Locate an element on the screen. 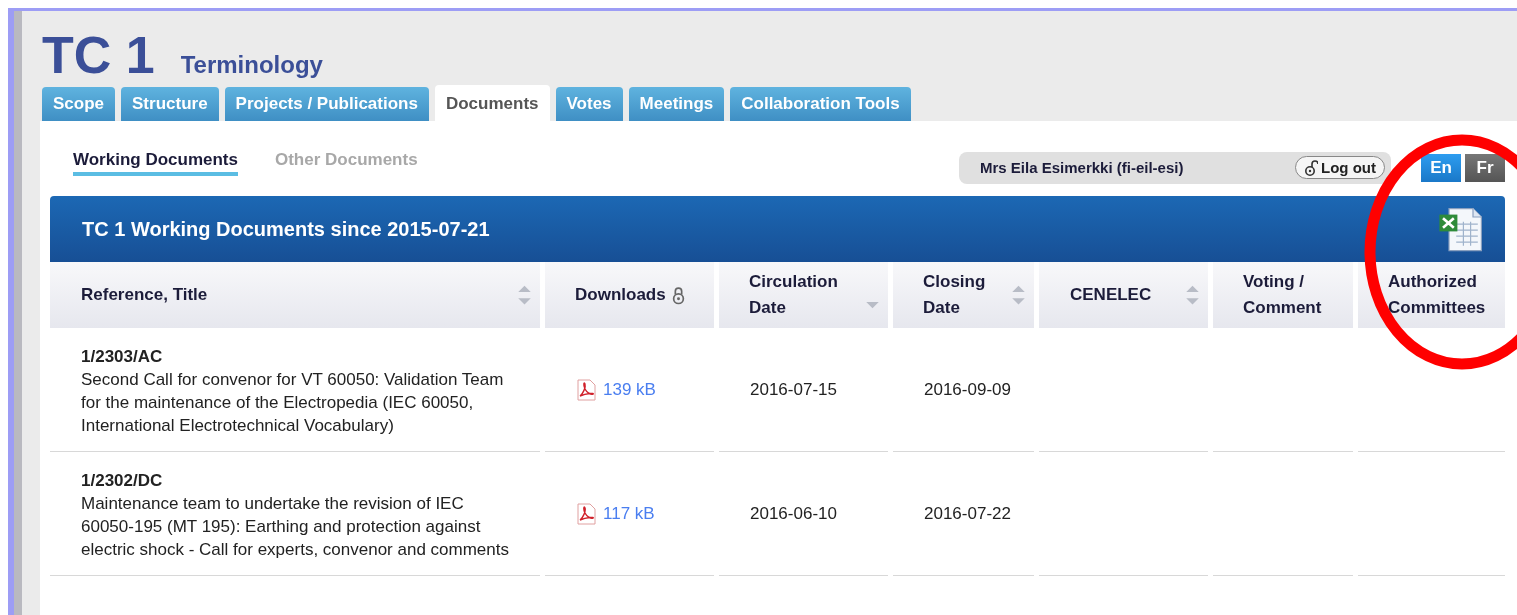  committee-code: TC 1 is located at coordinates (98, 55).